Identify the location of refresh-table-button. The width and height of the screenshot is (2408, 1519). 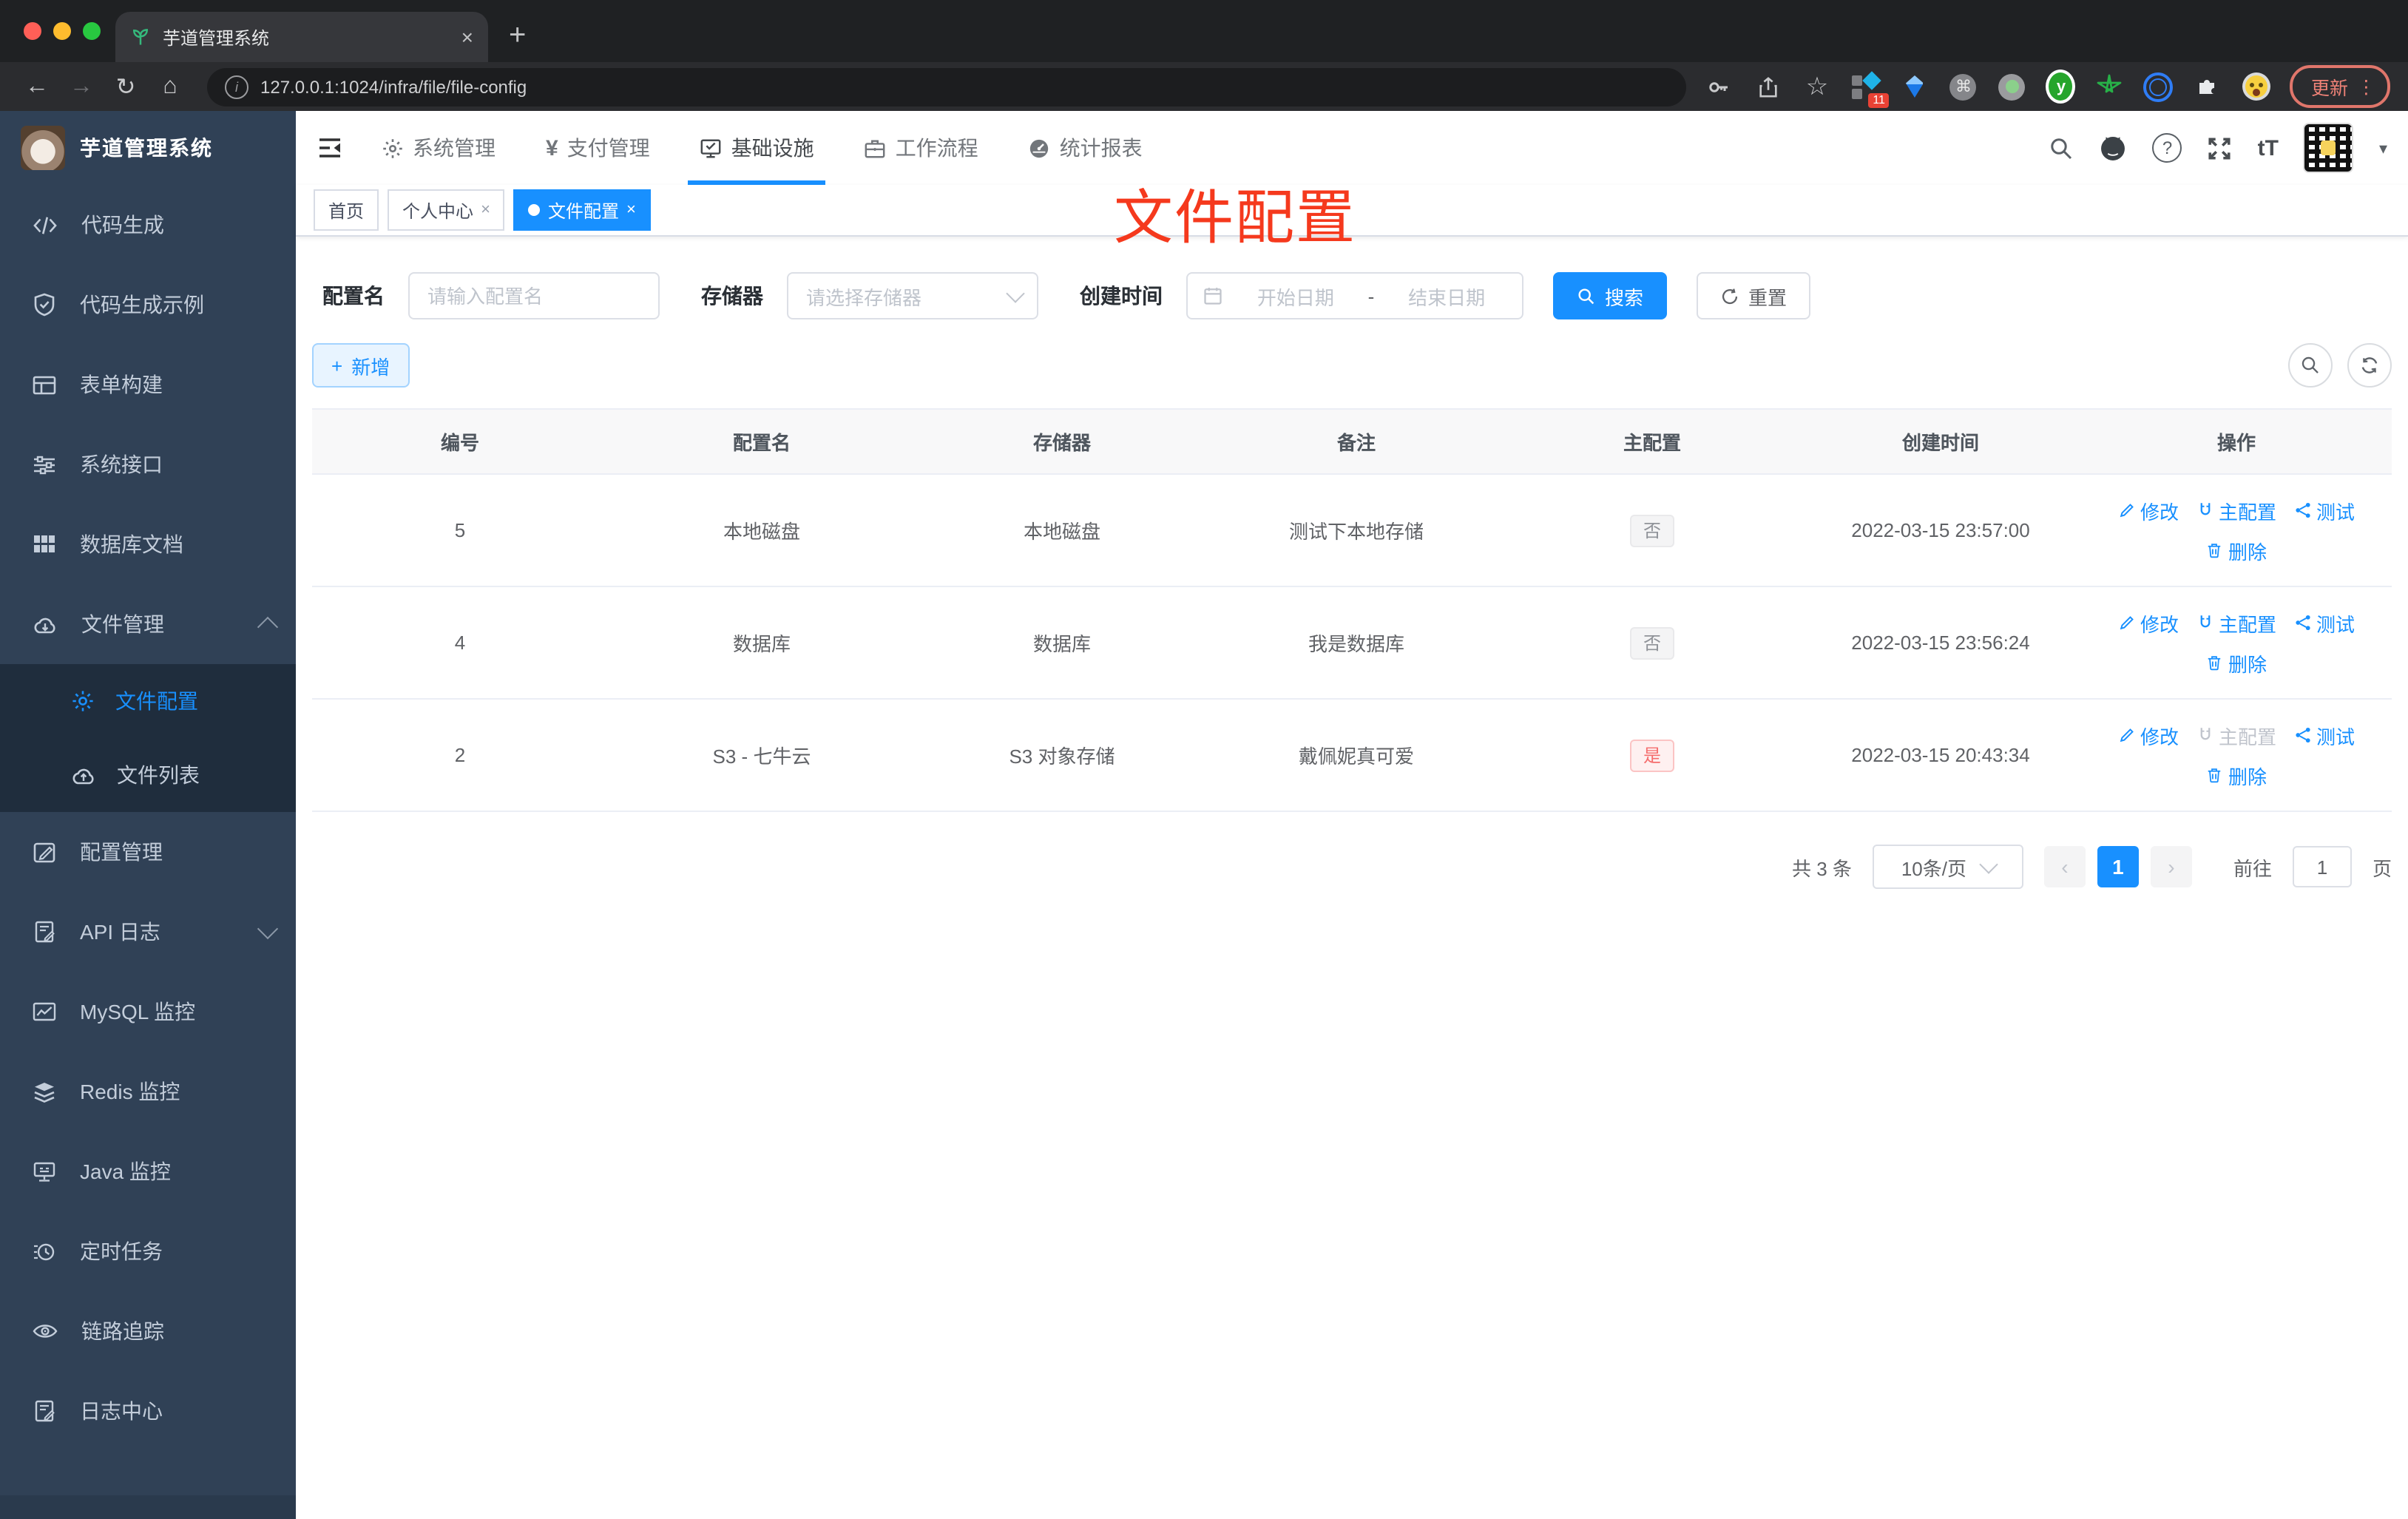
(2369, 365).